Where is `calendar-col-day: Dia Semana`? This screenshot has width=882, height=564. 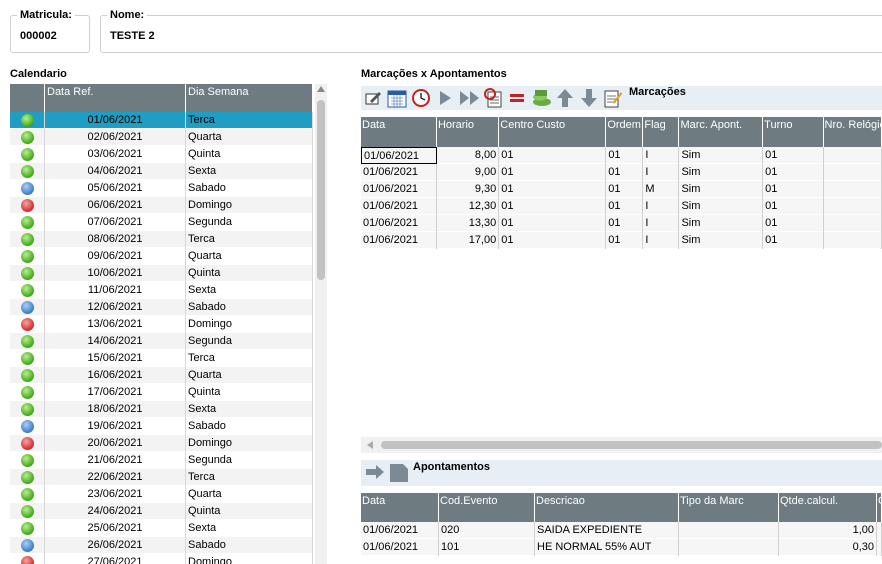
calendar-col-day: Dia Semana is located at coordinates (249, 98).